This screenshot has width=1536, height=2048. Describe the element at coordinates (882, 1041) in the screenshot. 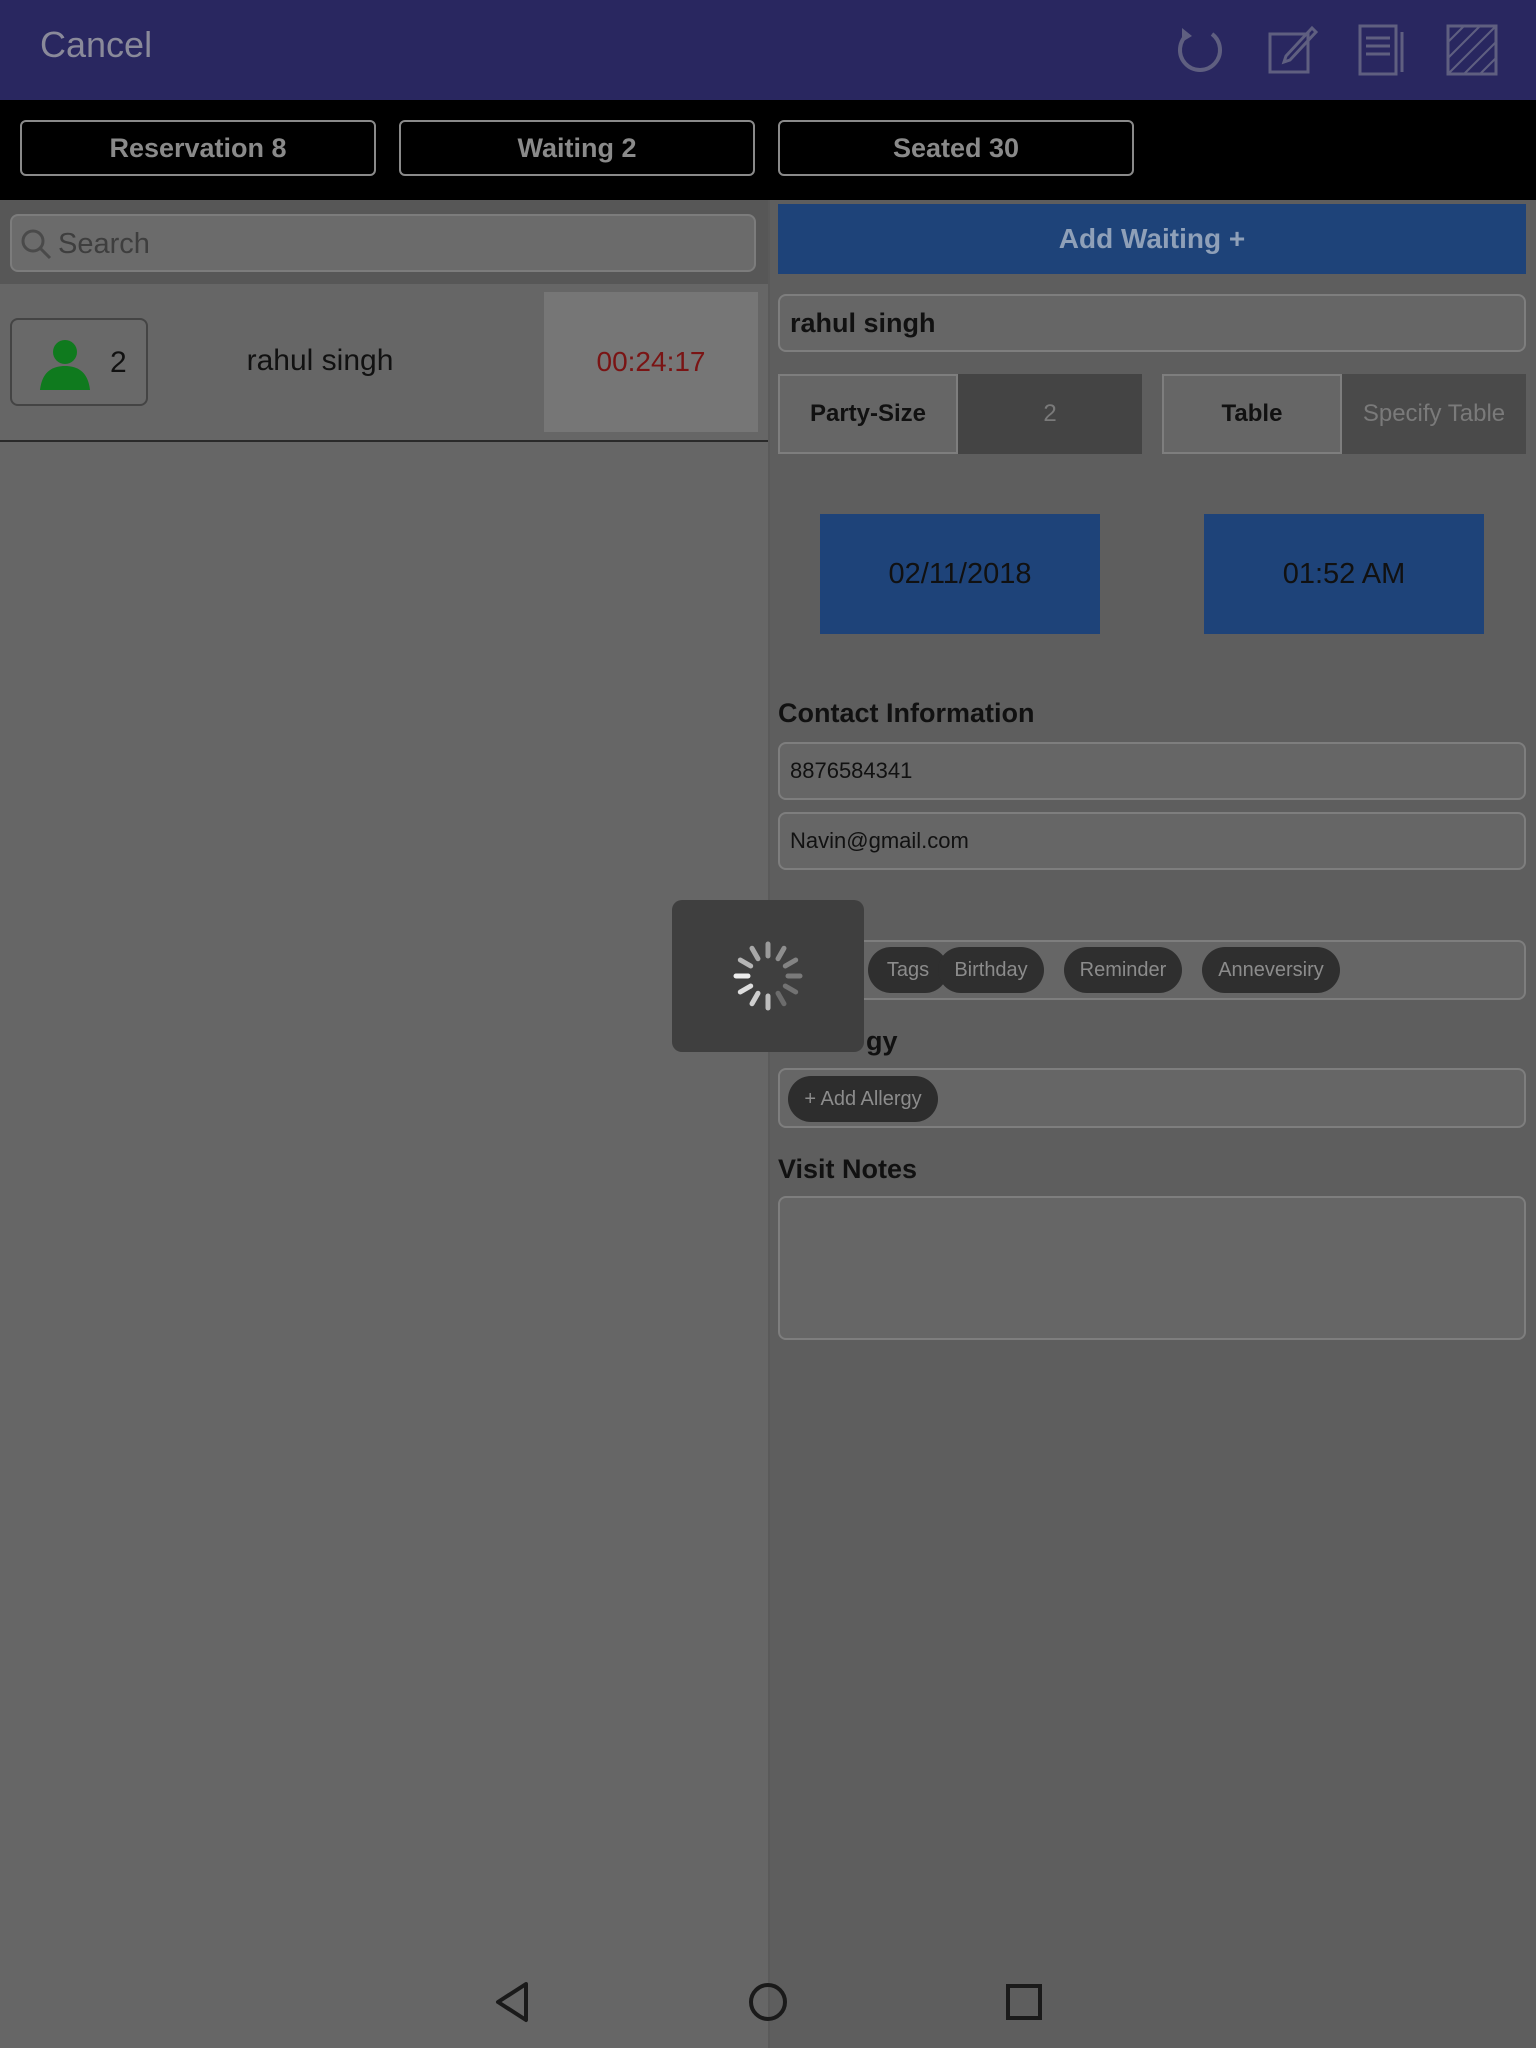

I see `allergy-heading: gy` at that location.